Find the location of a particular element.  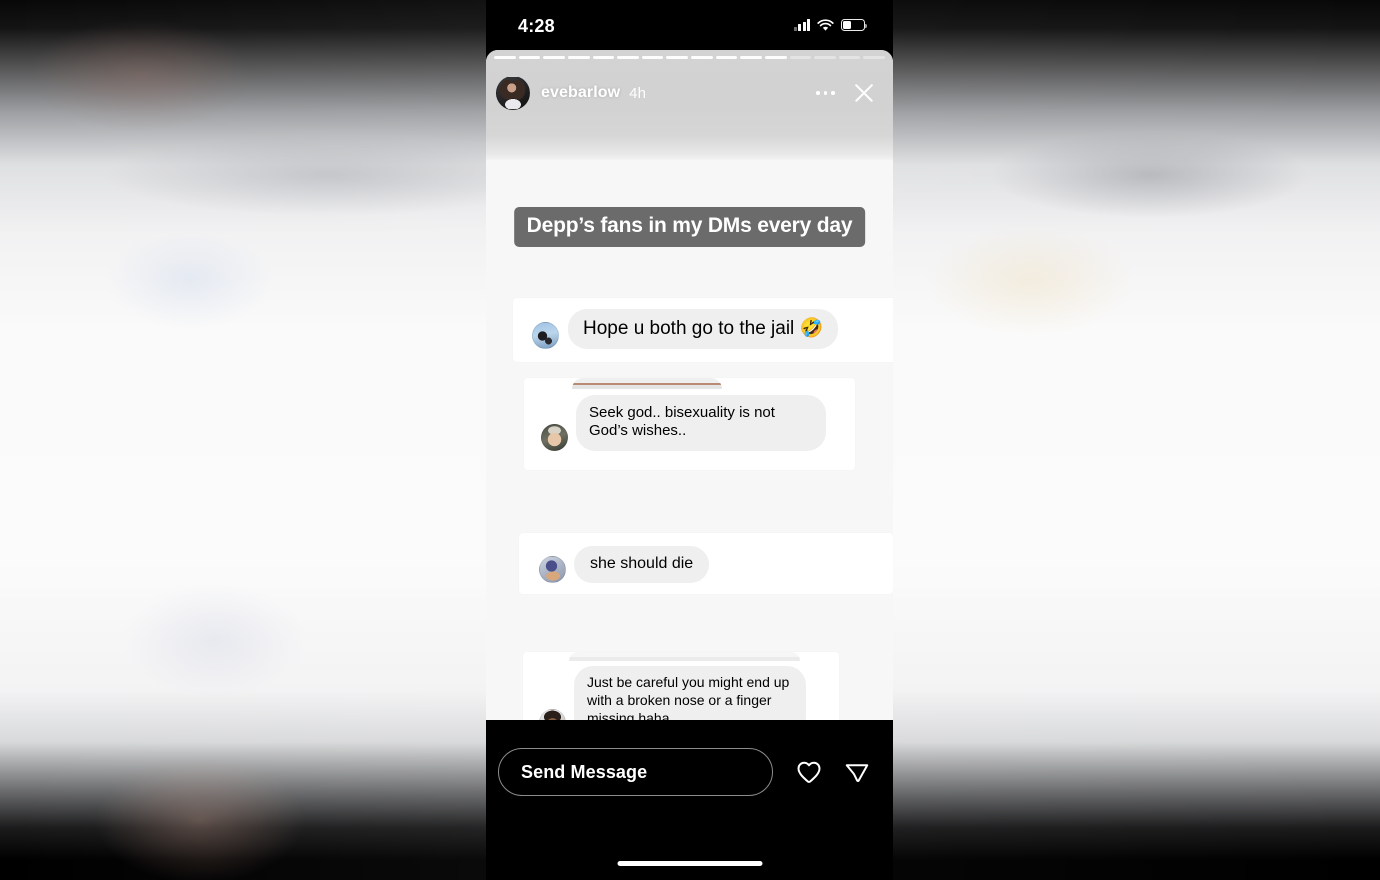

wifi-icon is located at coordinates (825, 24).